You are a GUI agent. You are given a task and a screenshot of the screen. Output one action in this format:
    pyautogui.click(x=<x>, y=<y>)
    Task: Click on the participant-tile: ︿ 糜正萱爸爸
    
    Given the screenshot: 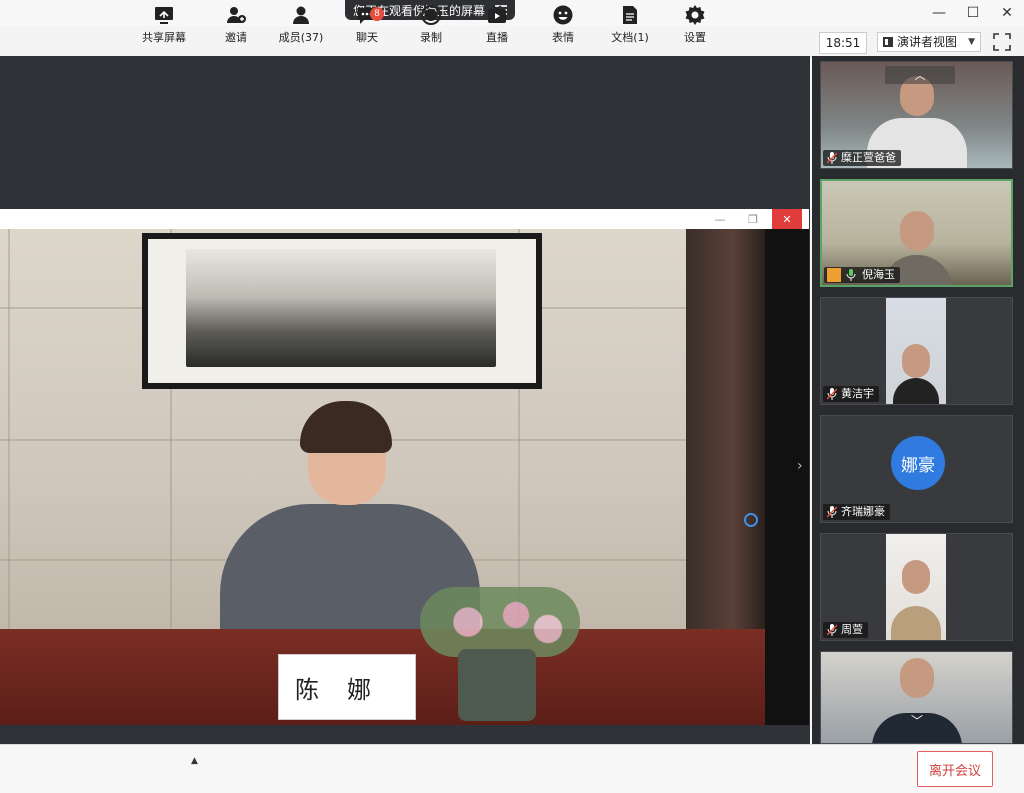 What is the action you would take?
    pyautogui.click(x=916, y=115)
    